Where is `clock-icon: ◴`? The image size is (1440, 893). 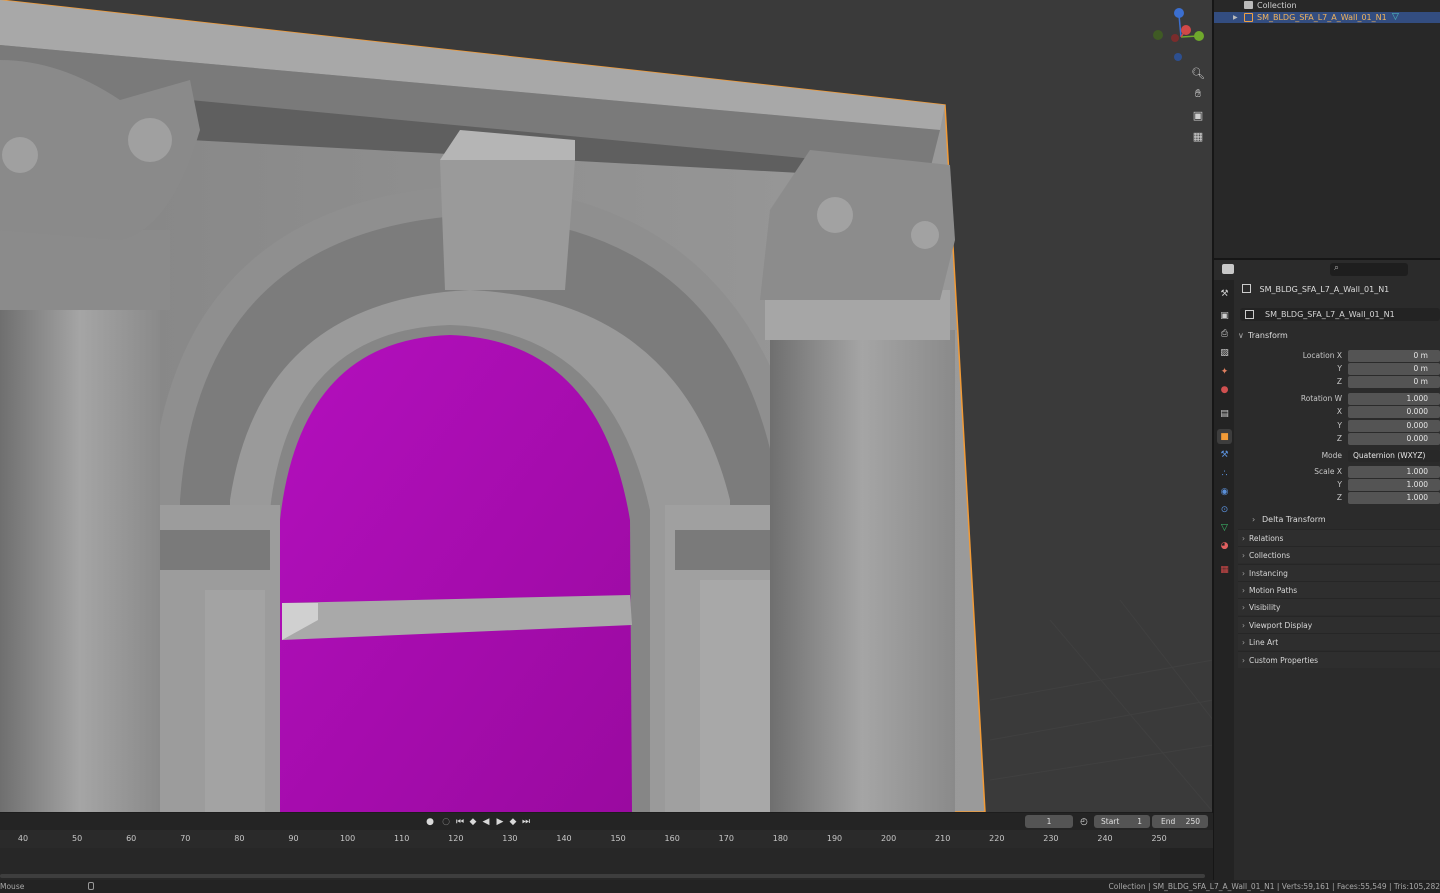
clock-icon: ◴ is located at coordinates (1084, 822).